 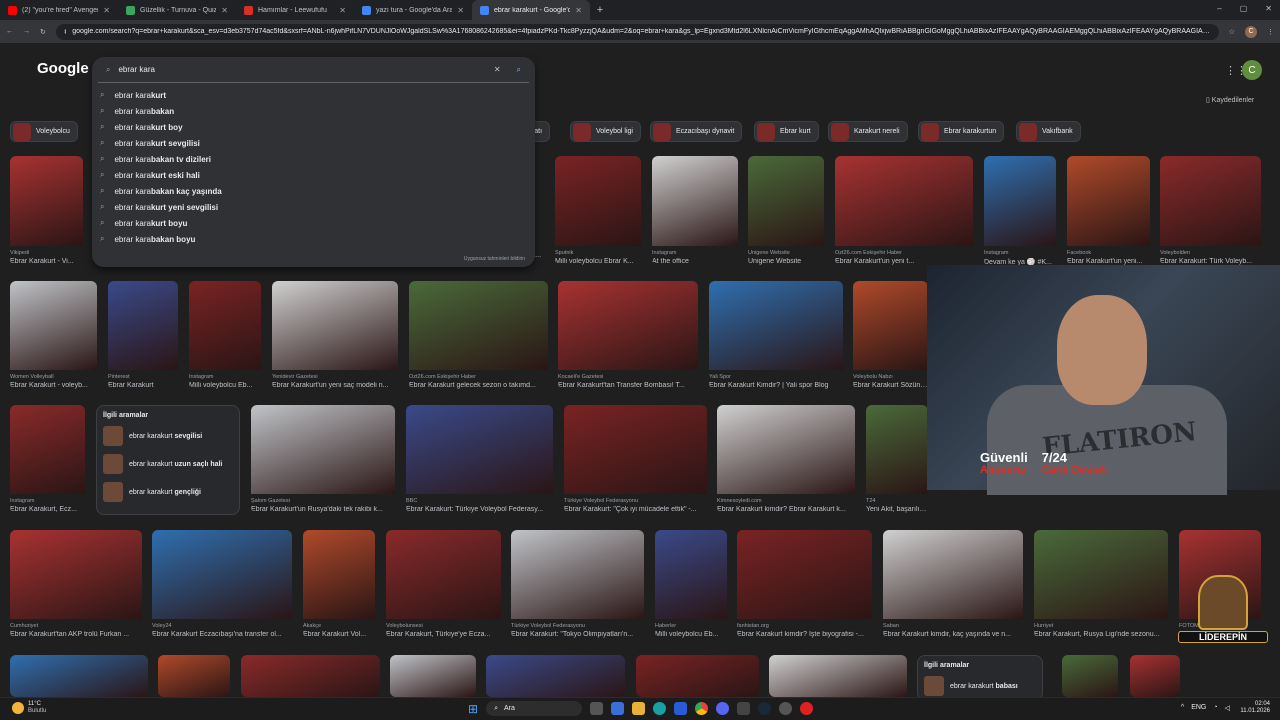 I want to click on filter-chip: Ebrar karakurtun, so click(x=961, y=131).